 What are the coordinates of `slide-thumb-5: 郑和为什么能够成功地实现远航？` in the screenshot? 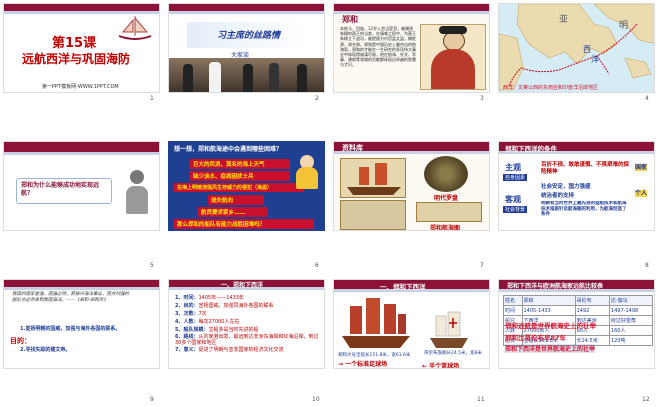 It's located at (81, 186).